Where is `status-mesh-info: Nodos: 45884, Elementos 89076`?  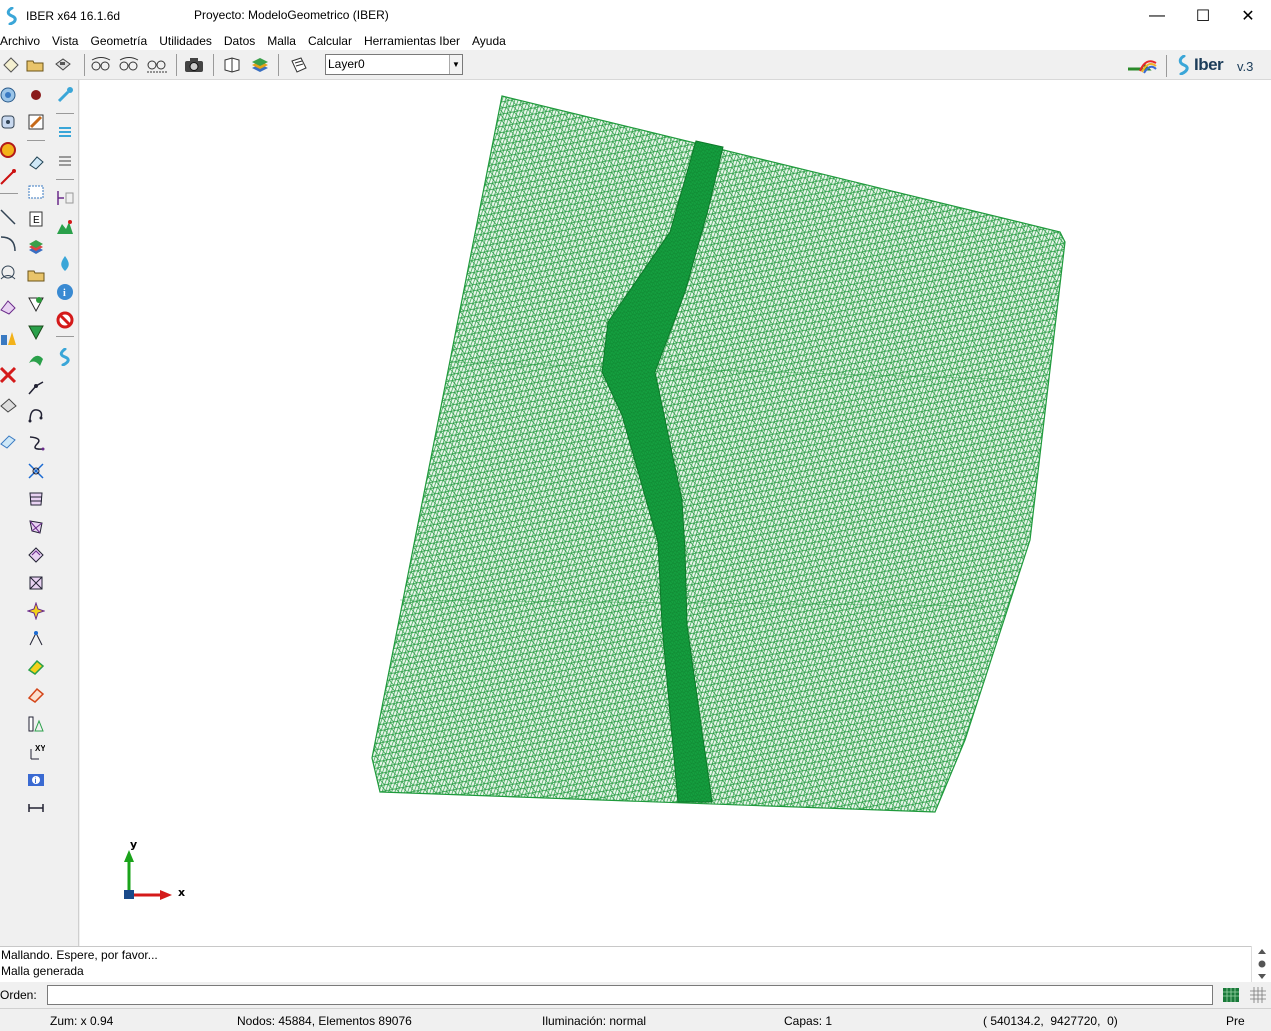
status-mesh-info: Nodos: 45884, Elementos 89076 is located at coordinates (324, 1021).